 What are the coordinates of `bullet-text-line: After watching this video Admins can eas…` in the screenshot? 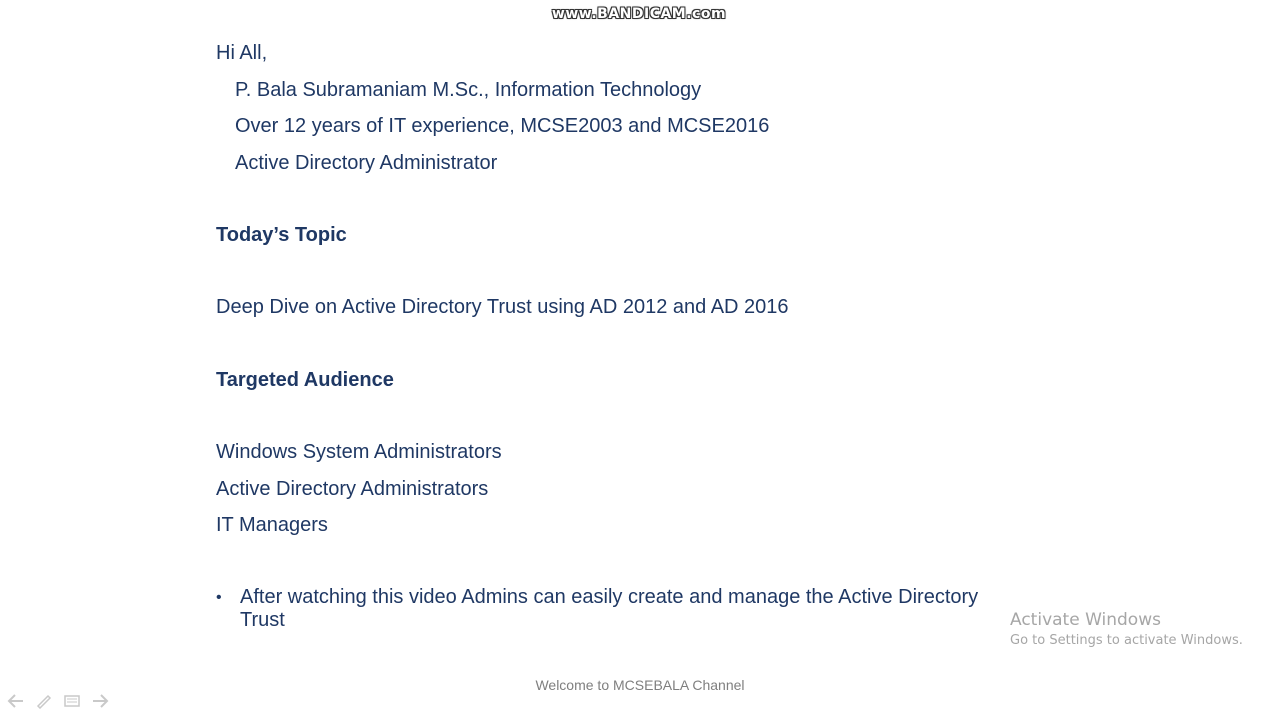 It's located at (609, 597).